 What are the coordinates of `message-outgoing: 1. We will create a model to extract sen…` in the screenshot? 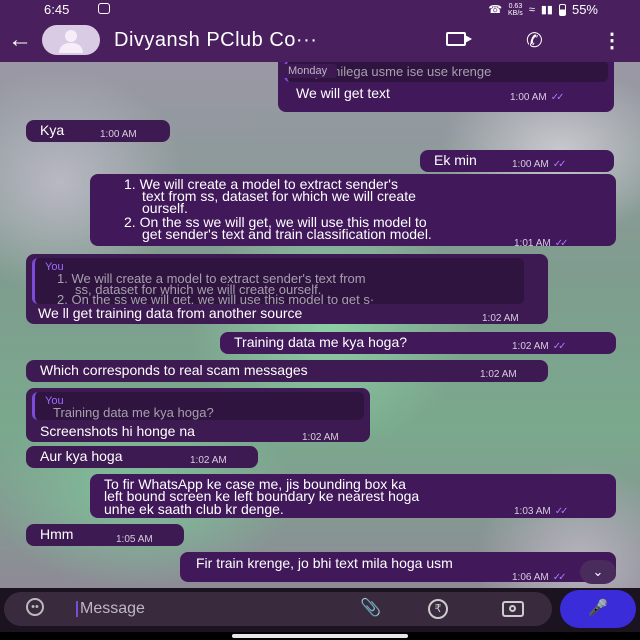 It's located at (353, 211).